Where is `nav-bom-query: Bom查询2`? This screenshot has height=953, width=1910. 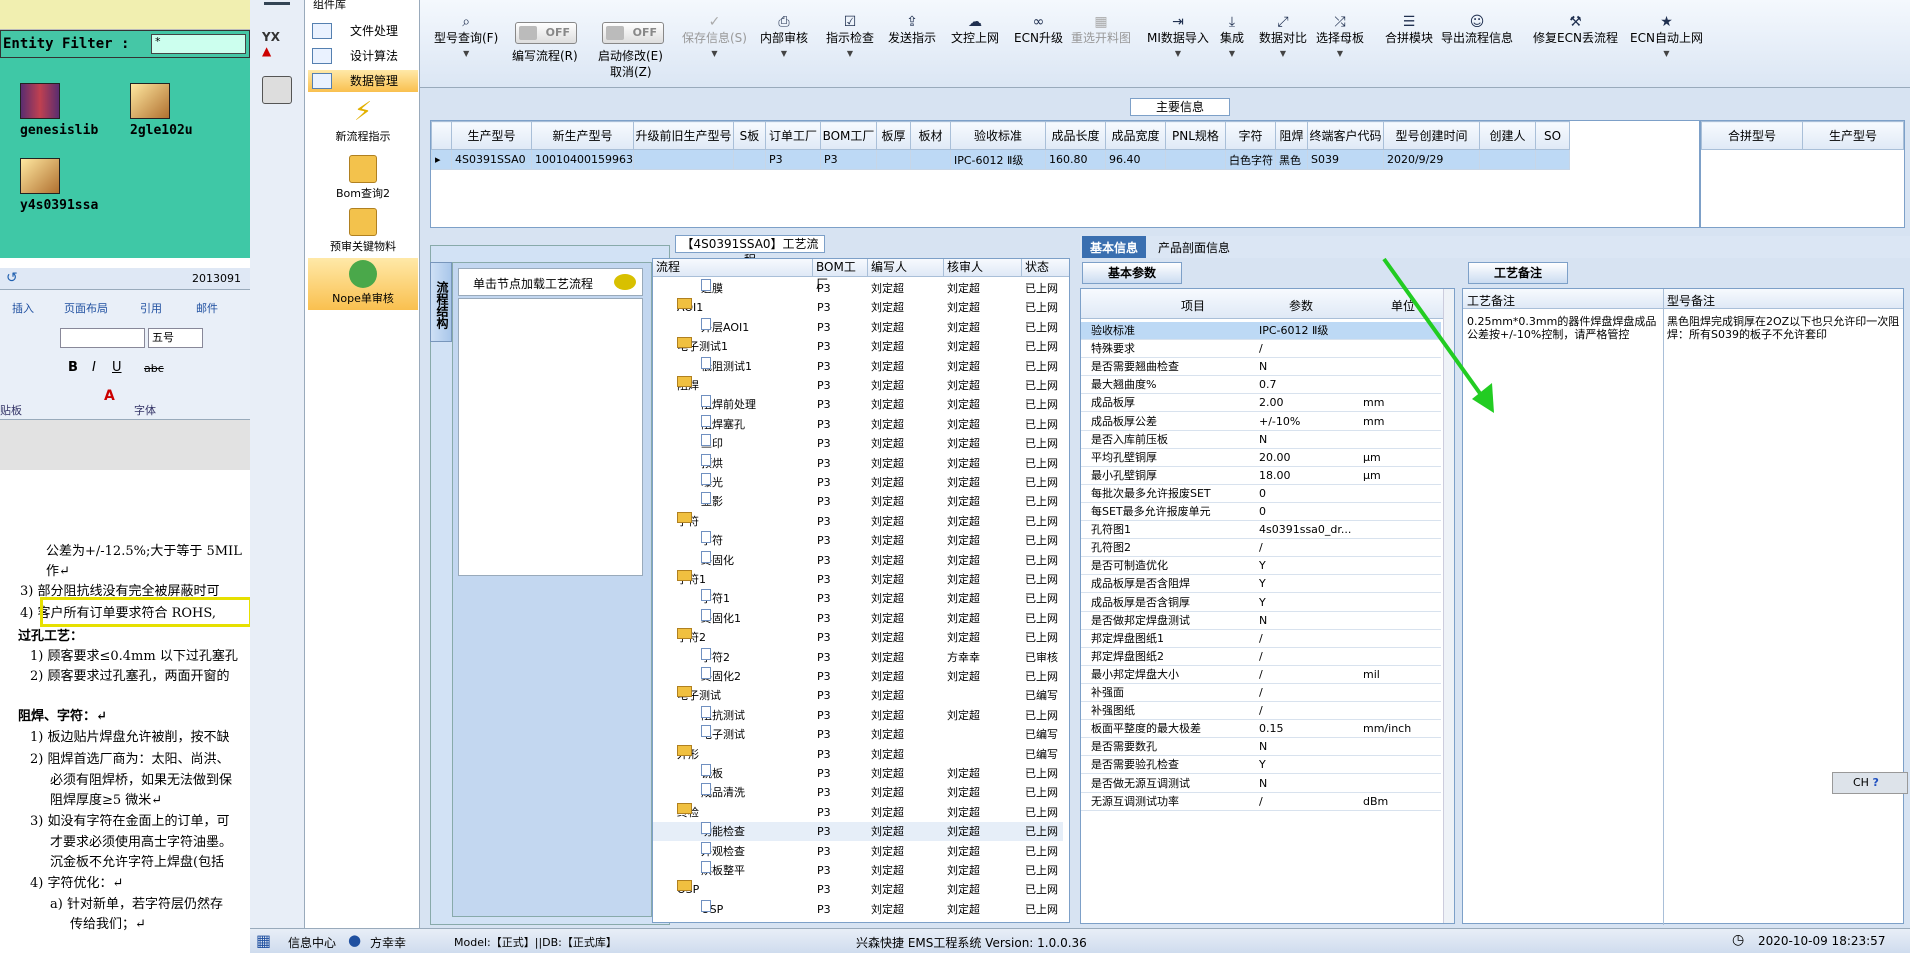
nav-bom-query: Bom查询2 is located at coordinates (363, 178).